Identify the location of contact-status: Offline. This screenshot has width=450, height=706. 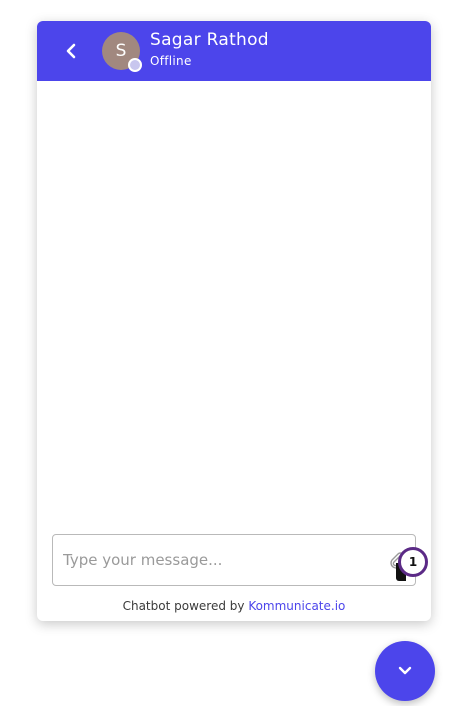
(171, 61).